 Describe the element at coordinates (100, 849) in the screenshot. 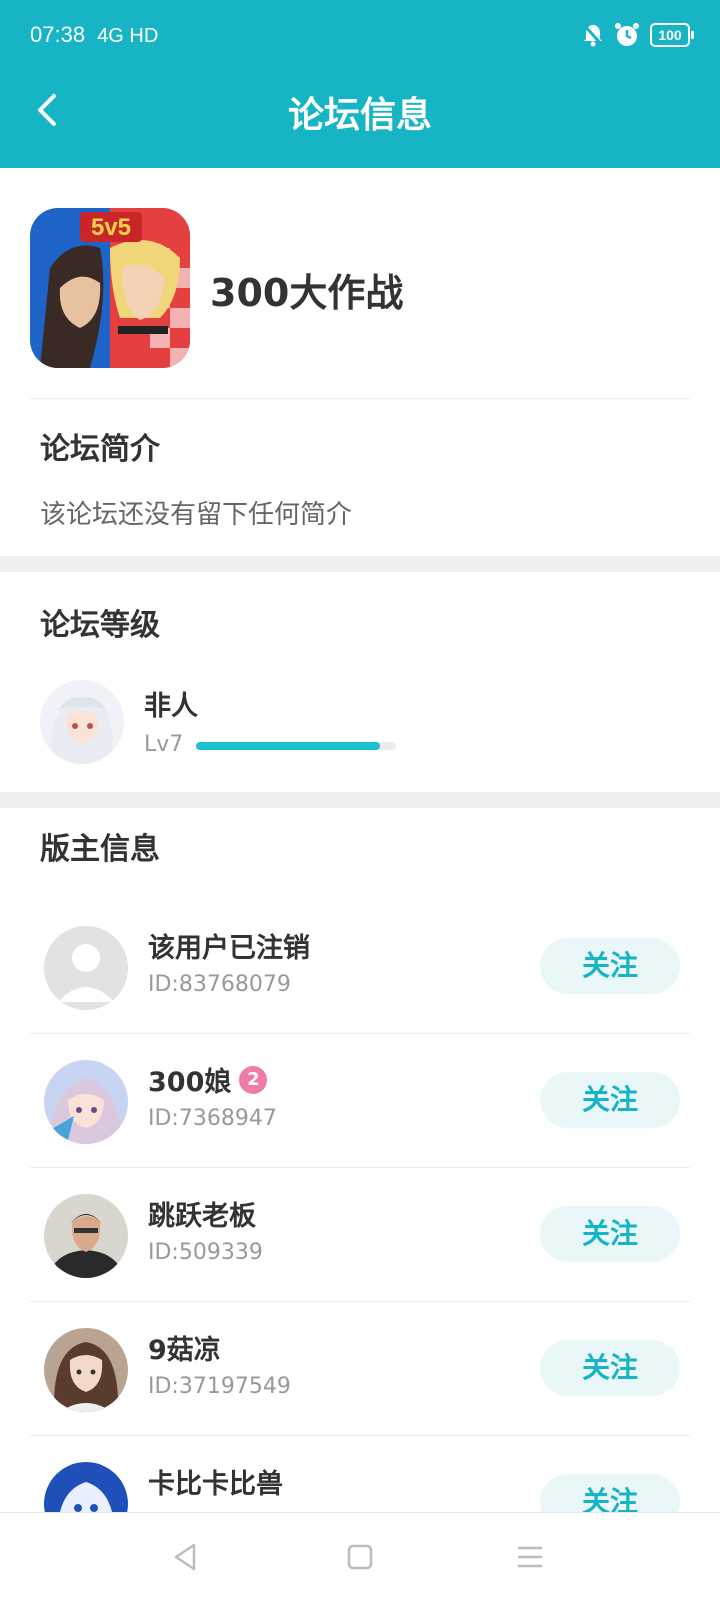

I see `moderators-section-title: 版主信息` at that location.